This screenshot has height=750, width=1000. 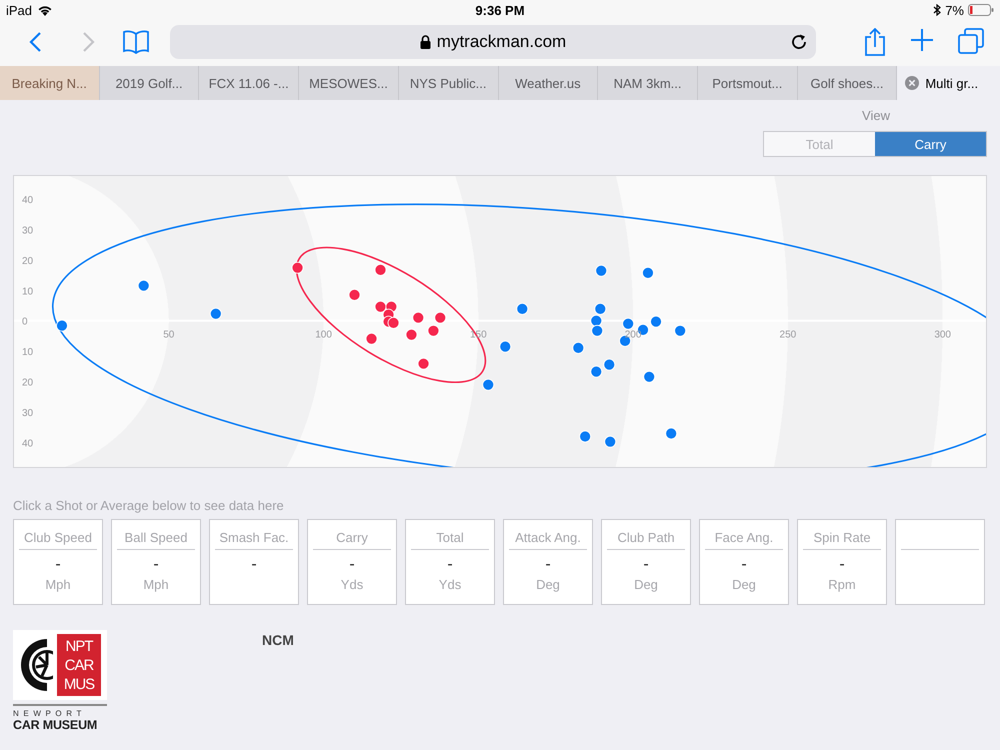 What do you see at coordinates (912, 83) in the screenshot?
I see `close-icon` at bounding box center [912, 83].